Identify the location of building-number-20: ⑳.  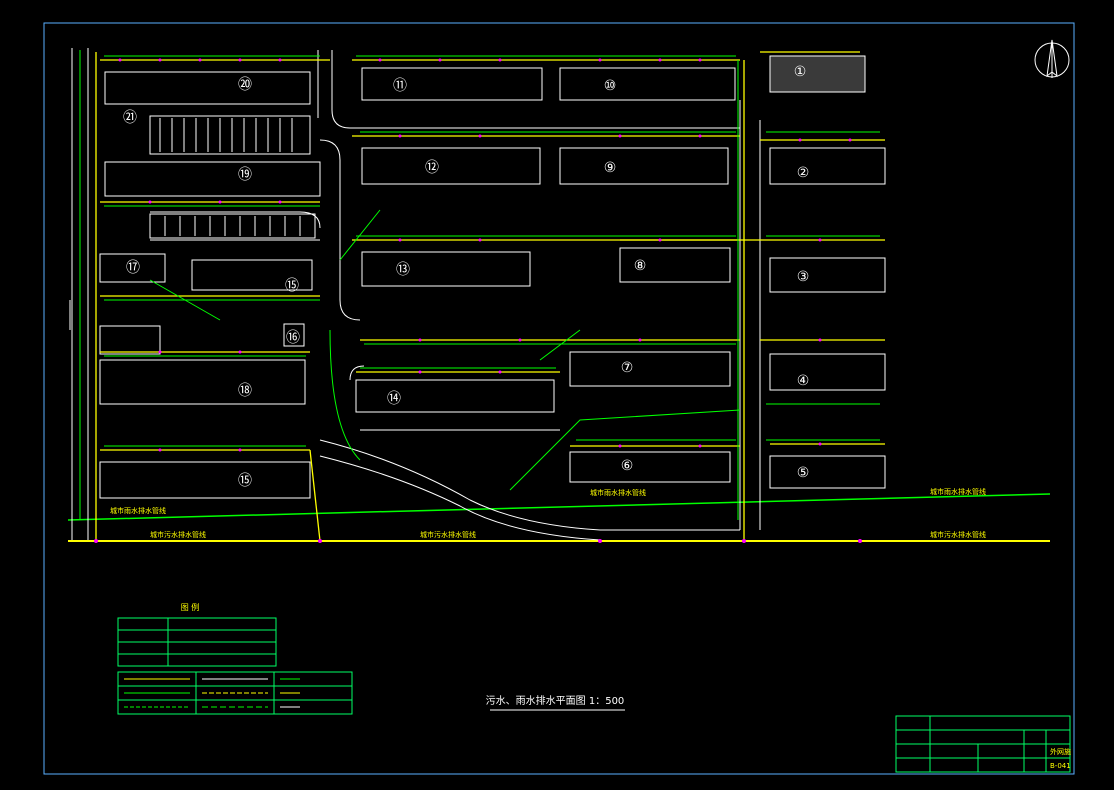
(245, 85).